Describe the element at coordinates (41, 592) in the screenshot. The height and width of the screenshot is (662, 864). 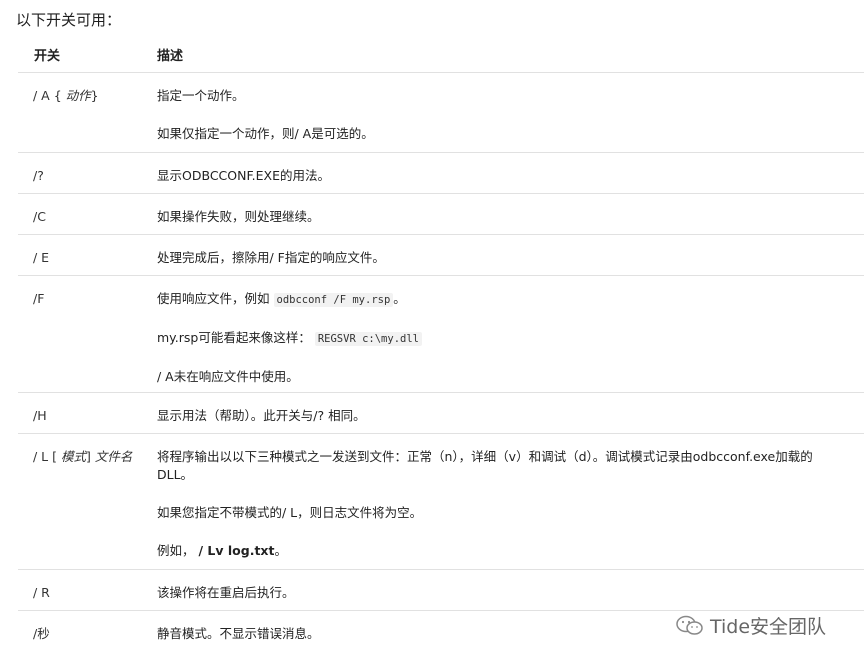
I see `switch-cell: / R` at that location.